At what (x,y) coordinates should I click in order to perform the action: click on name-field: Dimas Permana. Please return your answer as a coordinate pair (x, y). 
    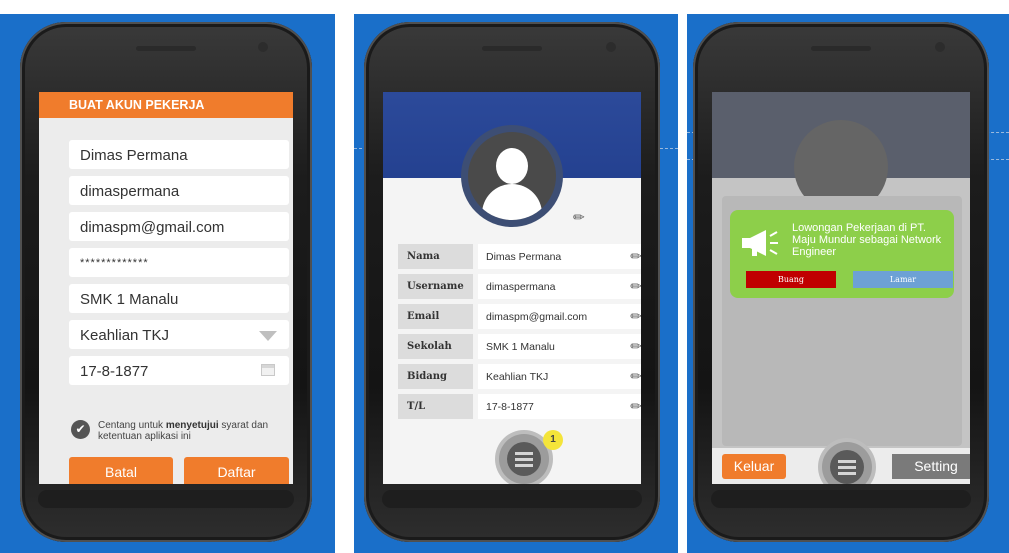
    Looking at the image, I should click on (179, 154).